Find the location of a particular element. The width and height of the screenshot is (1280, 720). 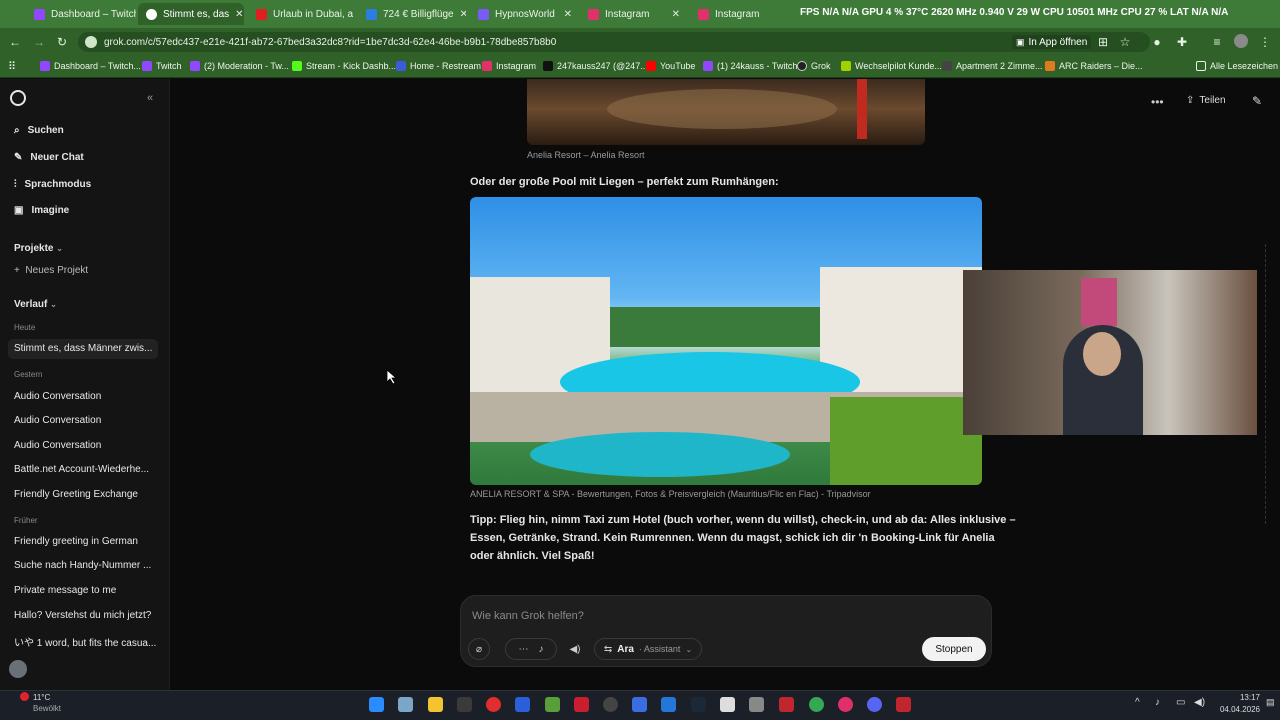

scrollbar-track is located at coordinates (1262, 384).